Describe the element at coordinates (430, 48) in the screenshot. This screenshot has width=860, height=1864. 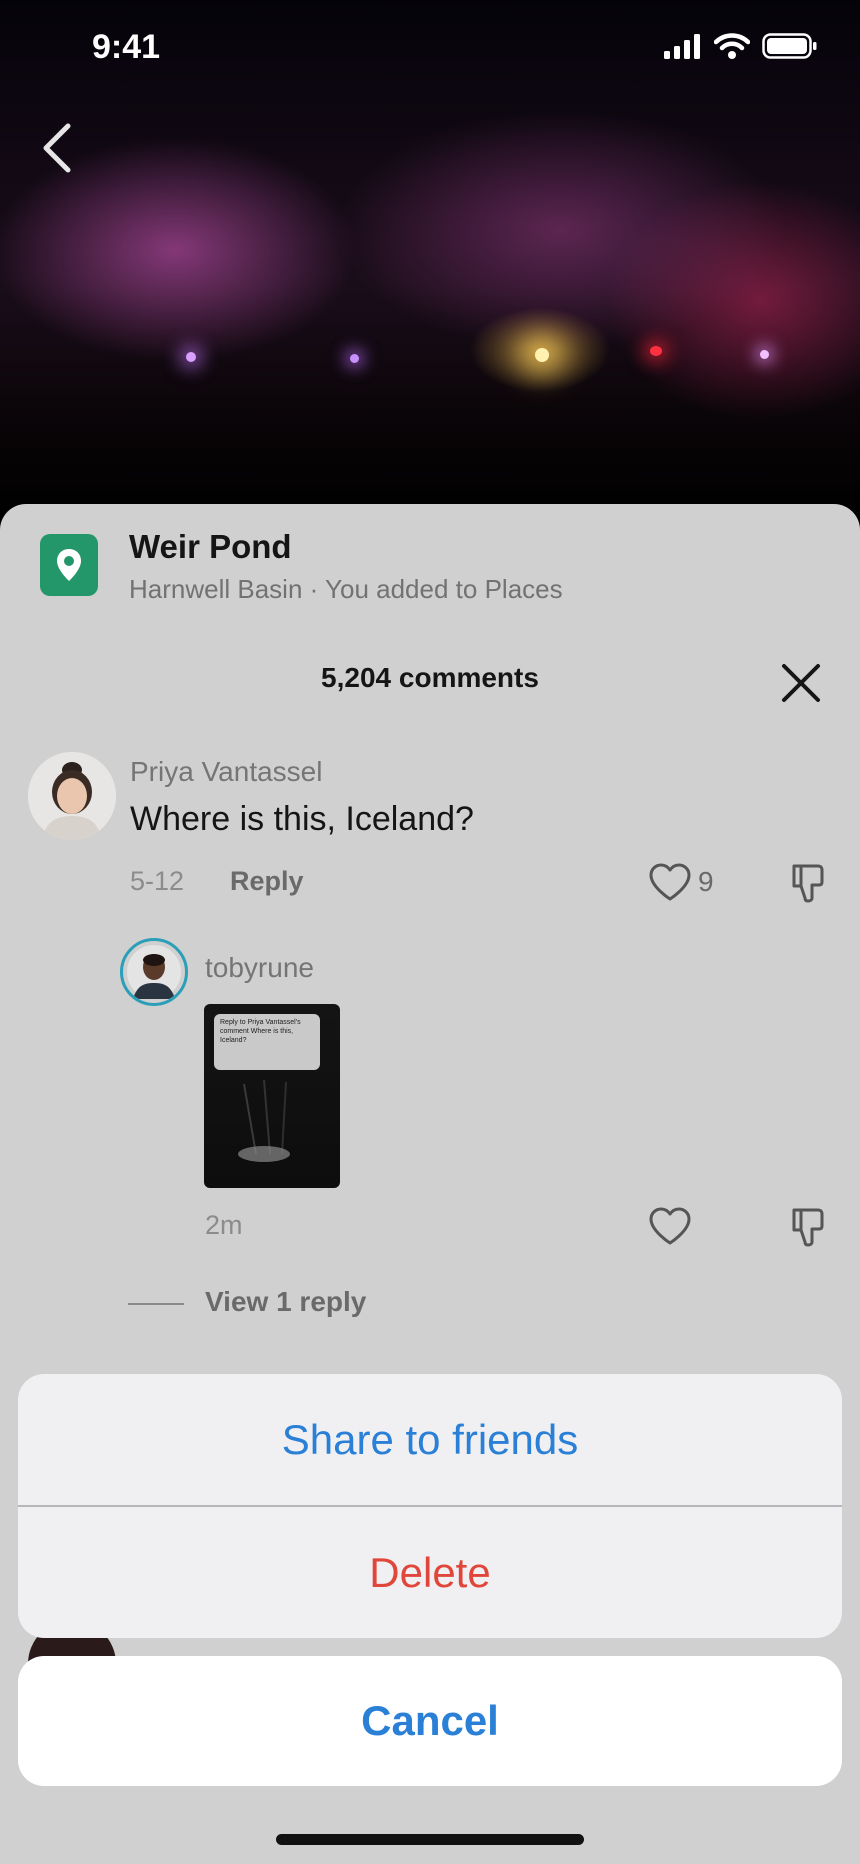
I see `status-bar: 9:41` at that location.